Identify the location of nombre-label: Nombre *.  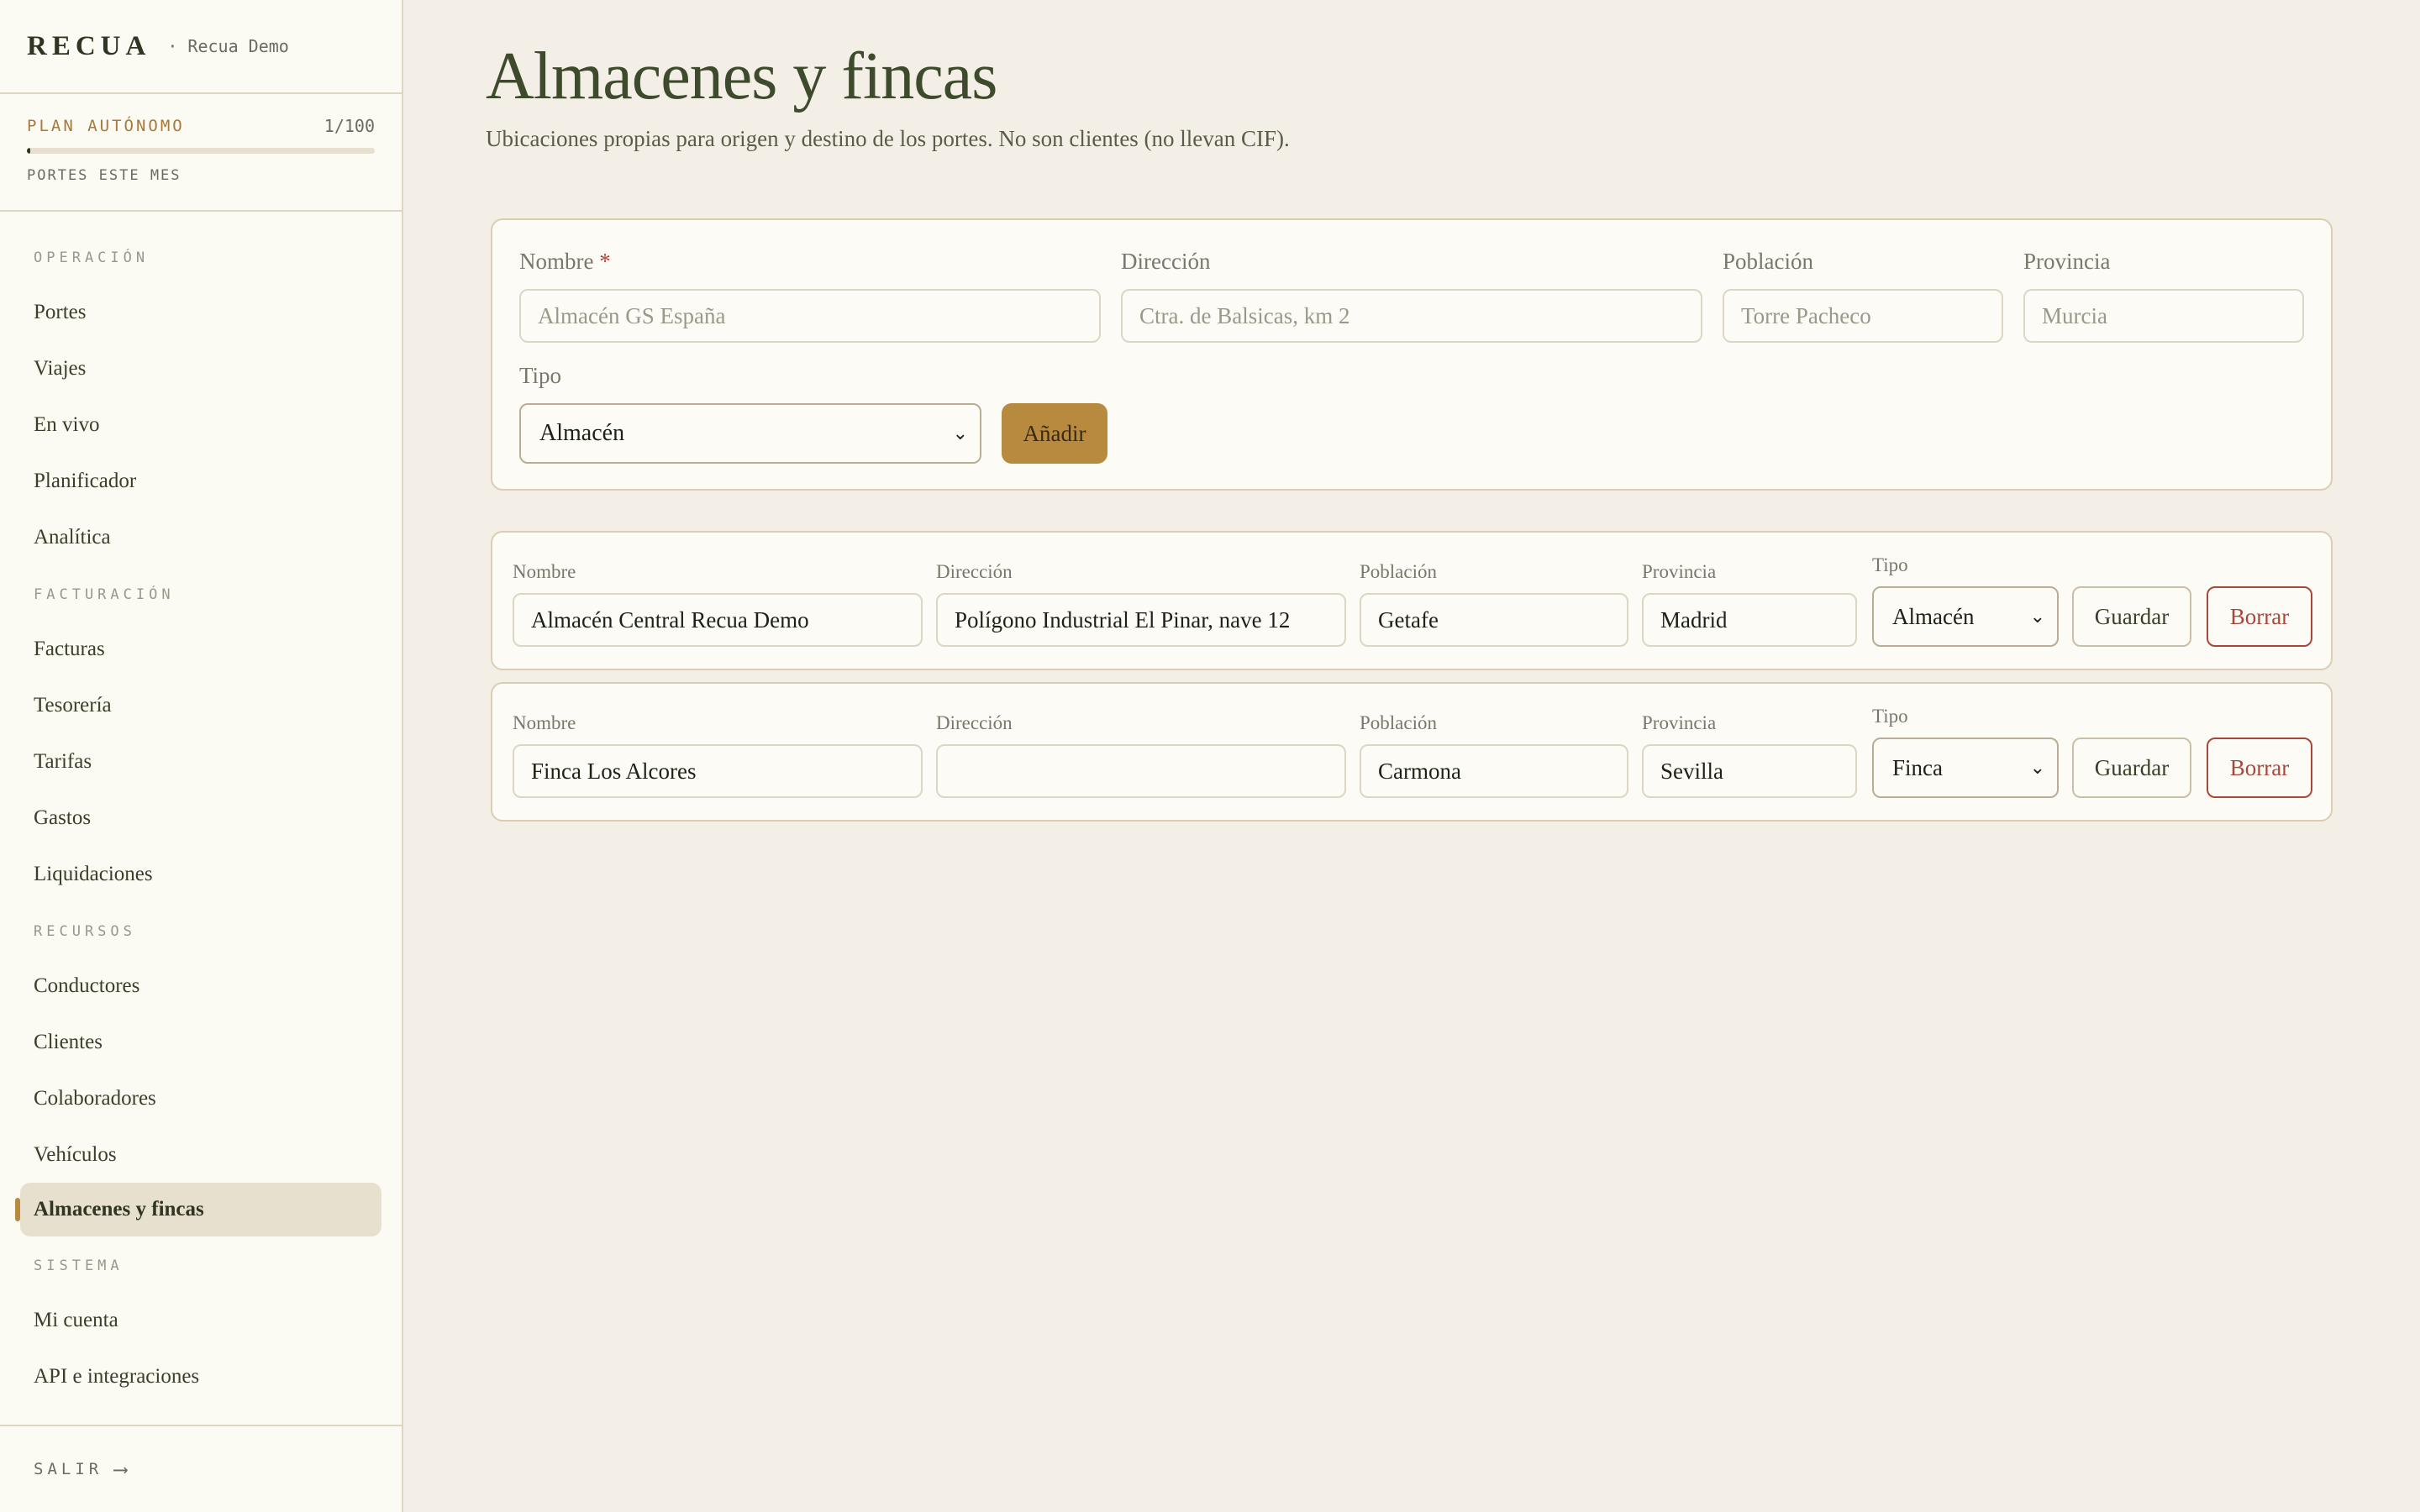
(565, 262).